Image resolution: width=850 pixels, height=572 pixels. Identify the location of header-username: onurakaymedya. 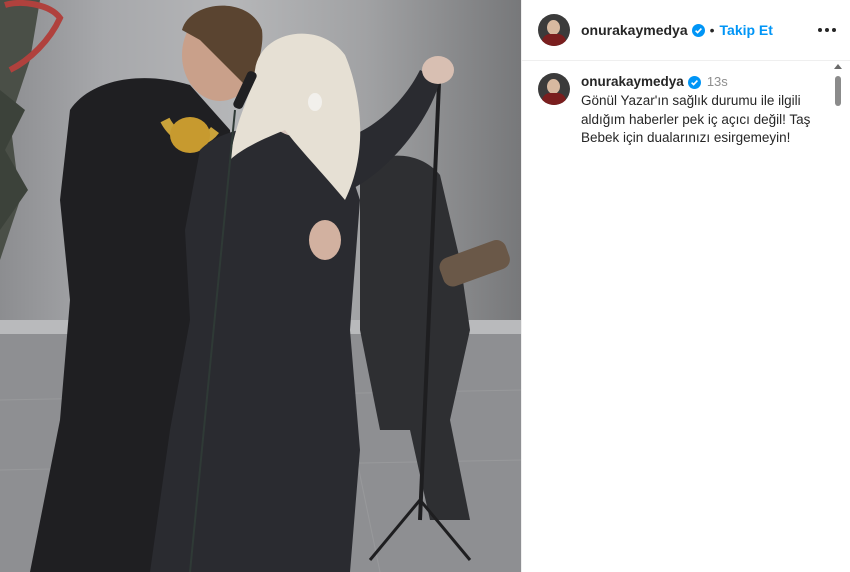
(634, 30).